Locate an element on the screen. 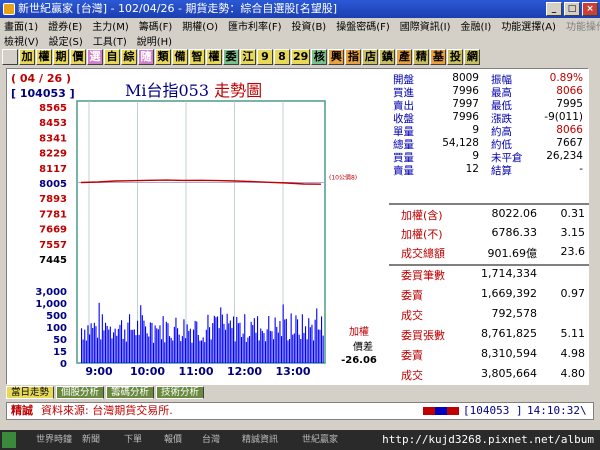 The width and height of the screenshot is (600, 450). index-label: 加權(不) is located at coordinates (422, 234).